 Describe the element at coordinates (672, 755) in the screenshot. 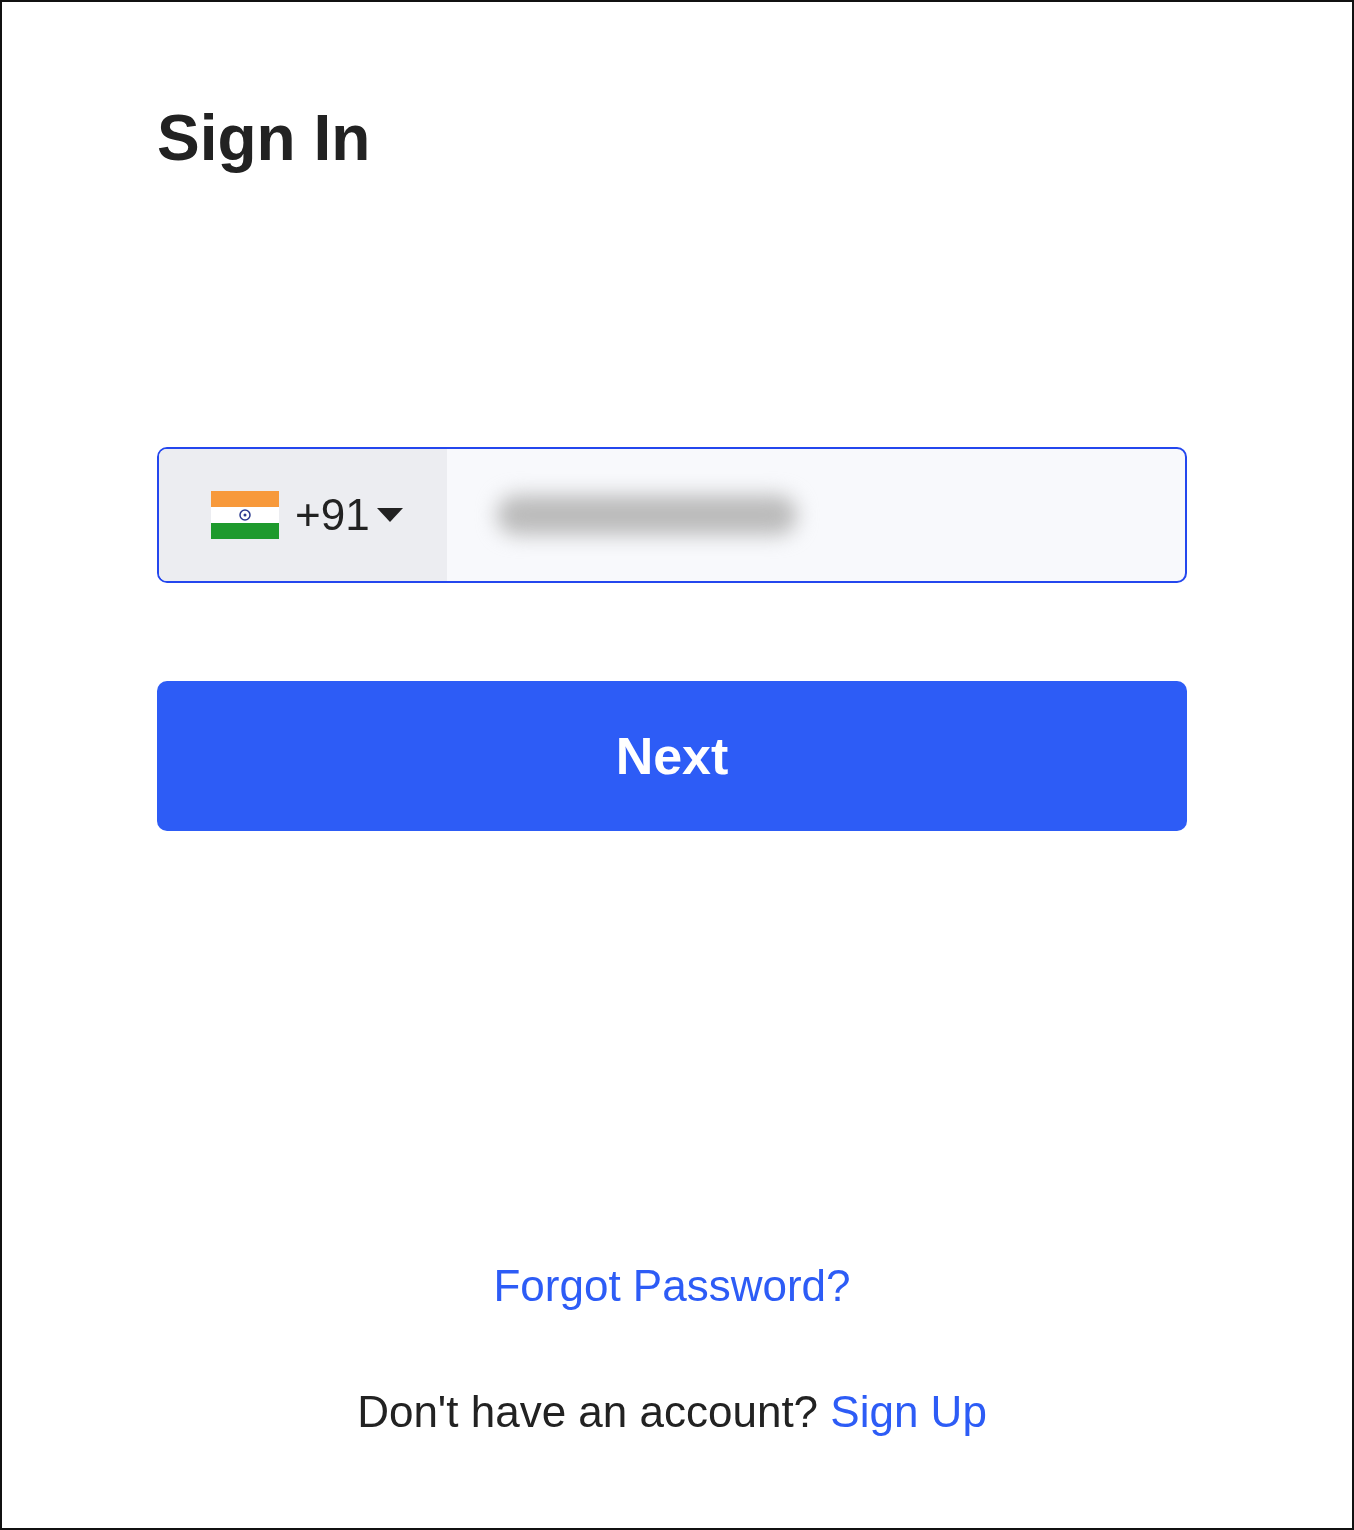

I see `next-button: Next` at that location.